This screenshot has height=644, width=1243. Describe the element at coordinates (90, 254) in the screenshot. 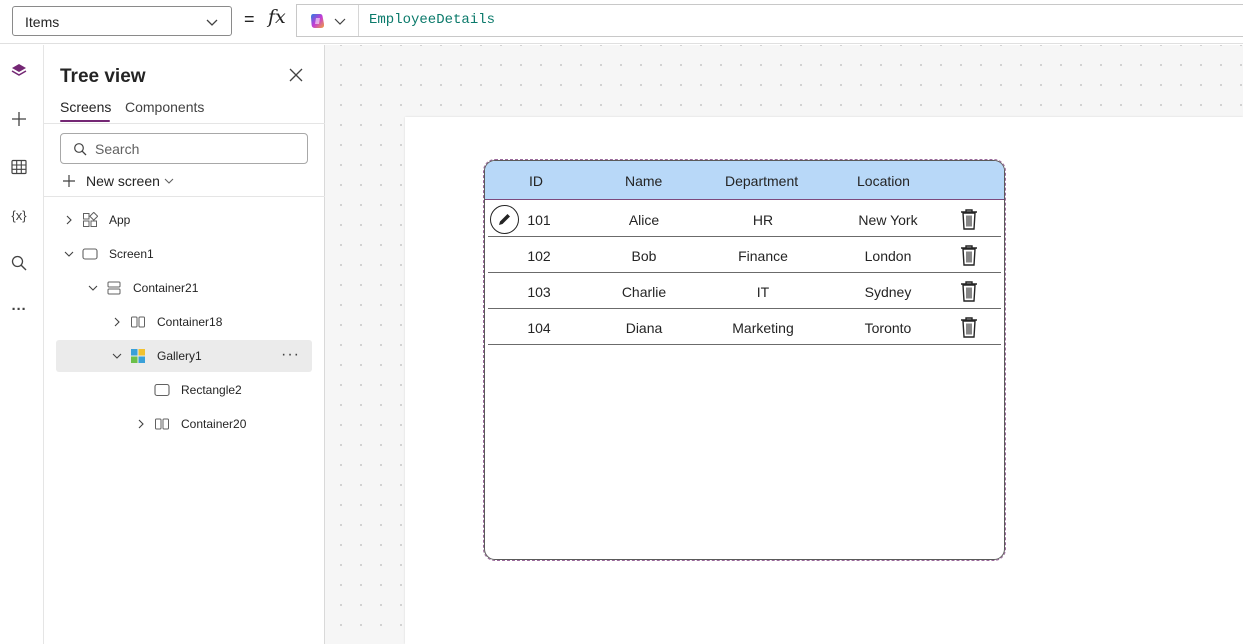

I see `screen-icon` at that location.